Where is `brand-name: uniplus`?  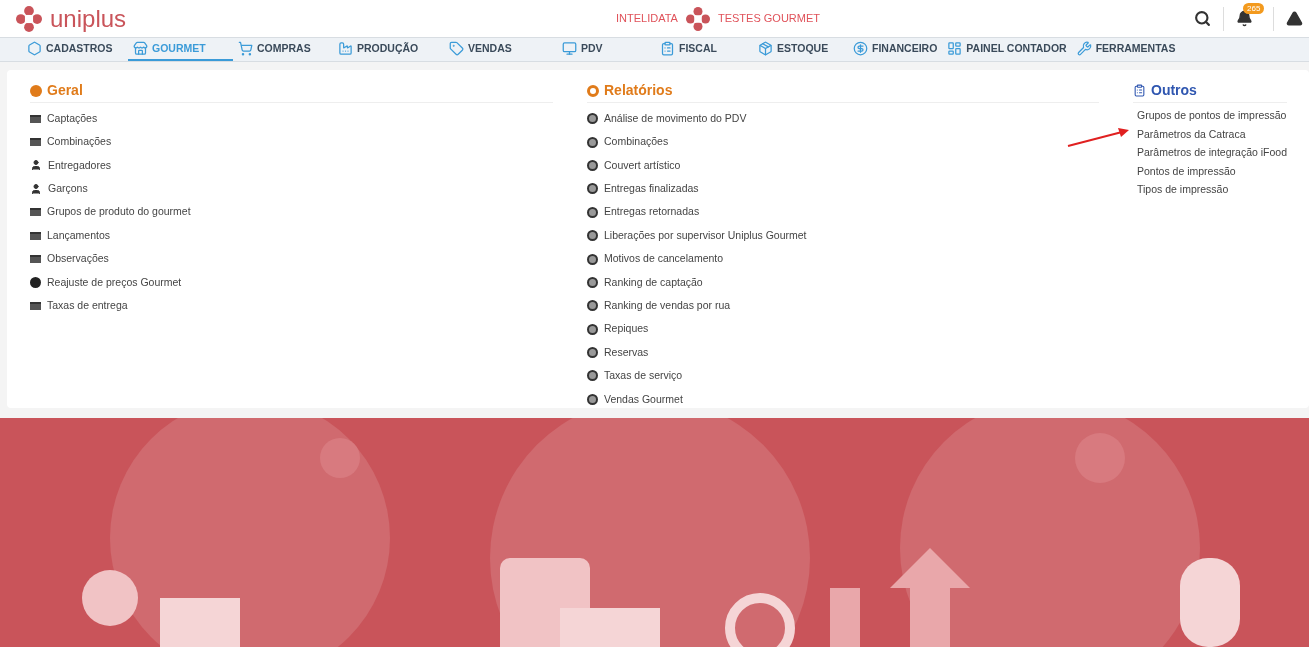
brand-name: uniplus is located at coordinates (88, 18).